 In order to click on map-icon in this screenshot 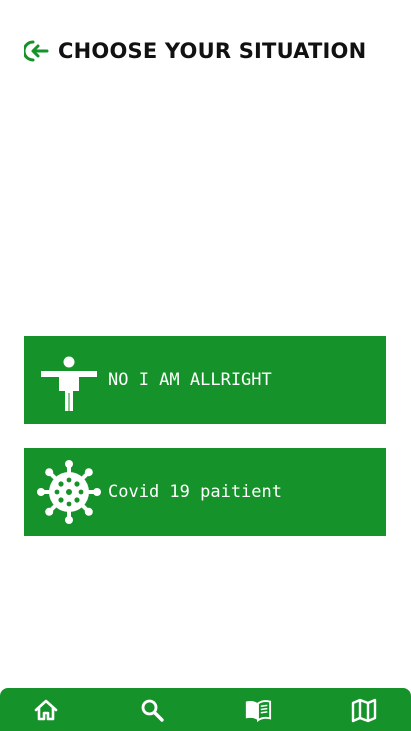, I will do `click(364, 710)`.